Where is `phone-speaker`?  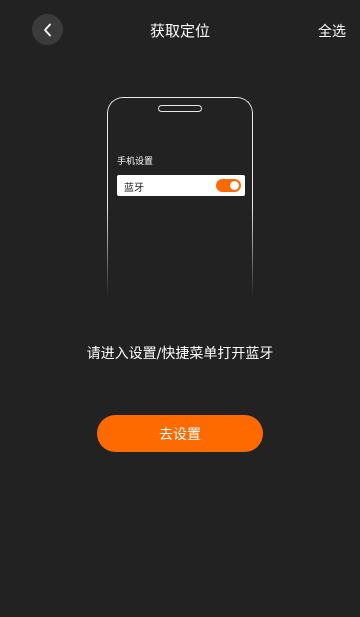 phone-speaker is located at coordinates (180, 108).